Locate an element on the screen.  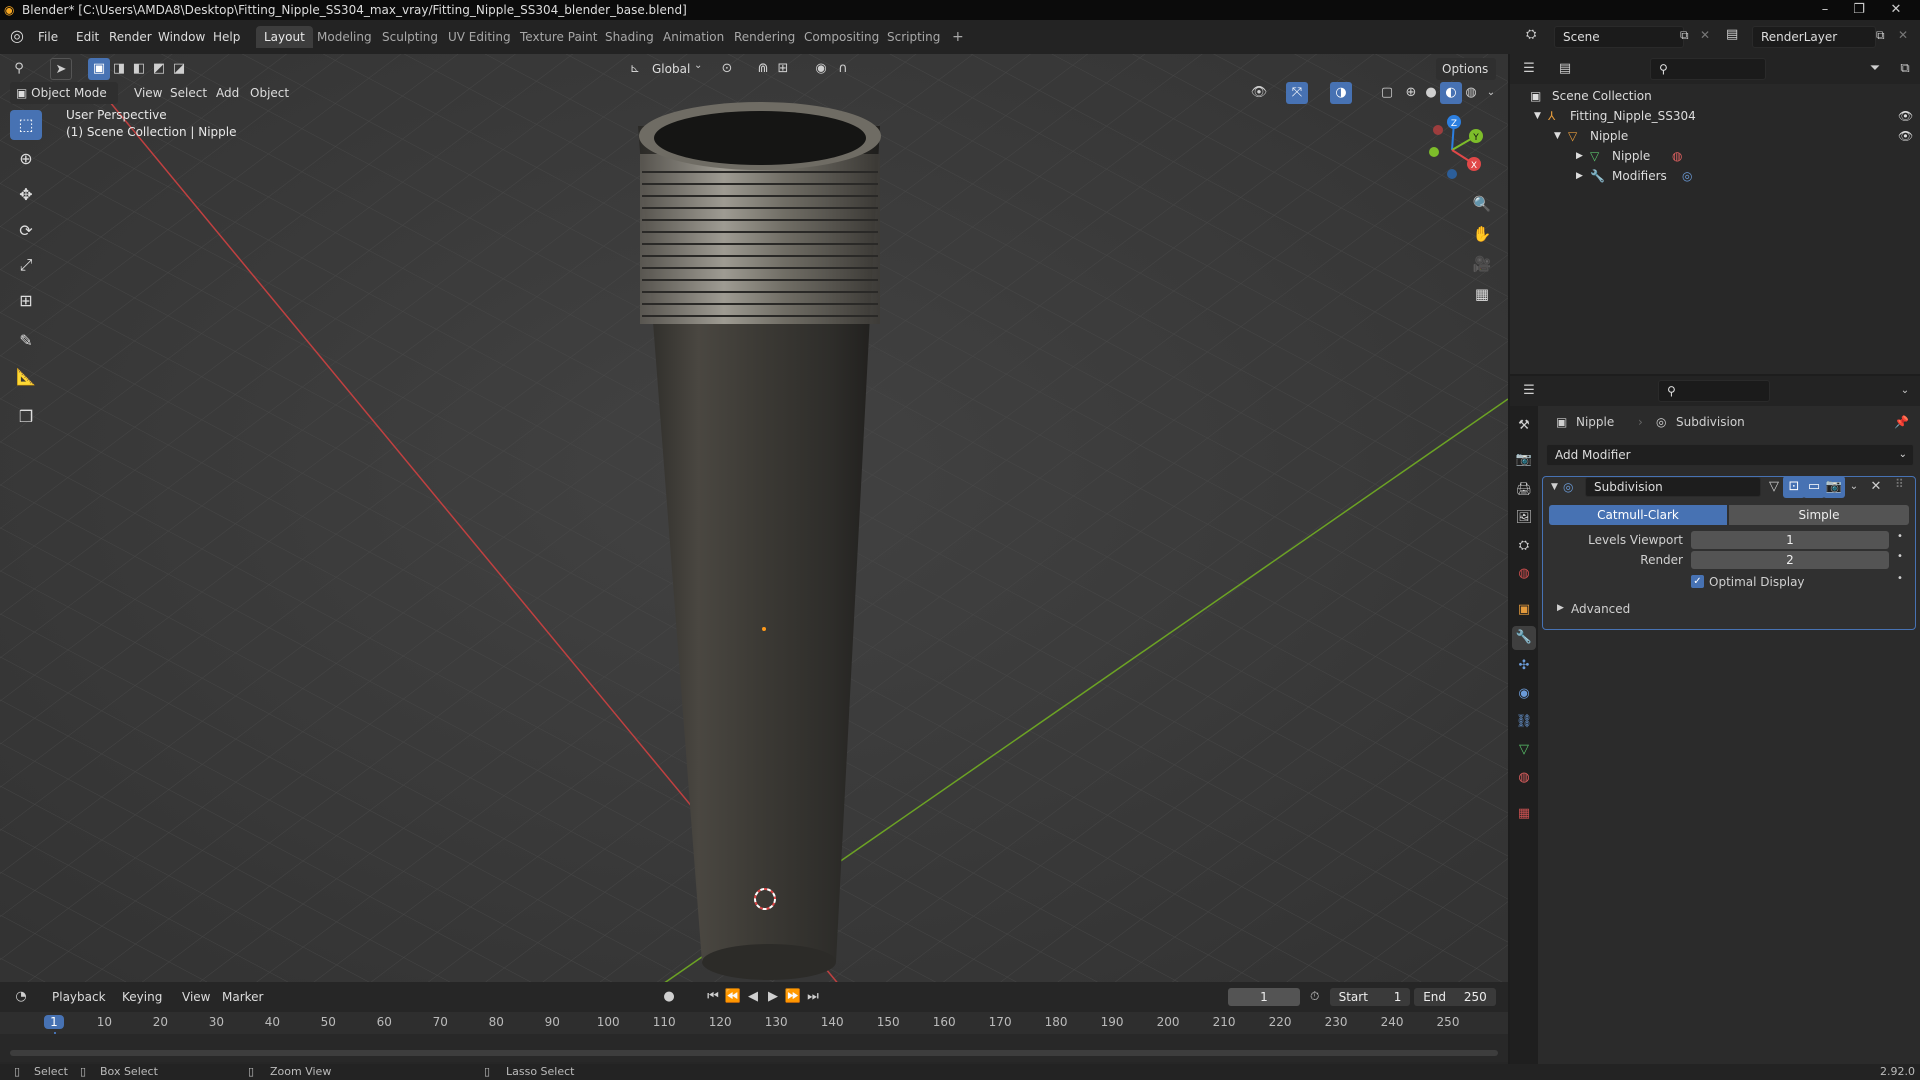
timeline-menu-keying: Keying is located at coordinates (142, 997).